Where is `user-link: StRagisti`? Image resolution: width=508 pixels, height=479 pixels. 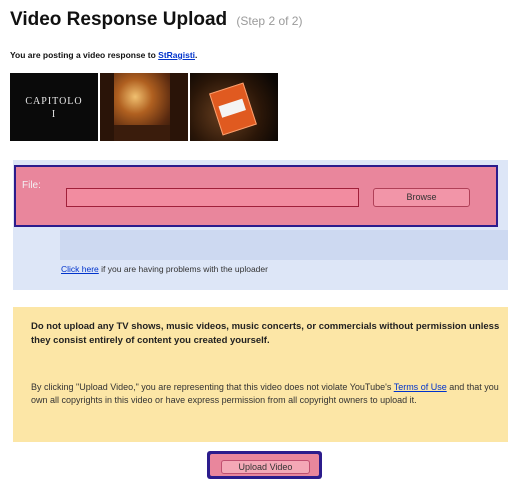 user-link: StRagisti is located at coordinates (176, 55).